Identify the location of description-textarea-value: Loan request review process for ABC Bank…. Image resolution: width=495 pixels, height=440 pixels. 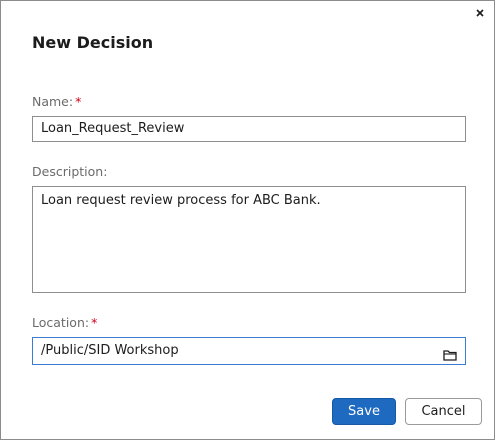
(181, 200).